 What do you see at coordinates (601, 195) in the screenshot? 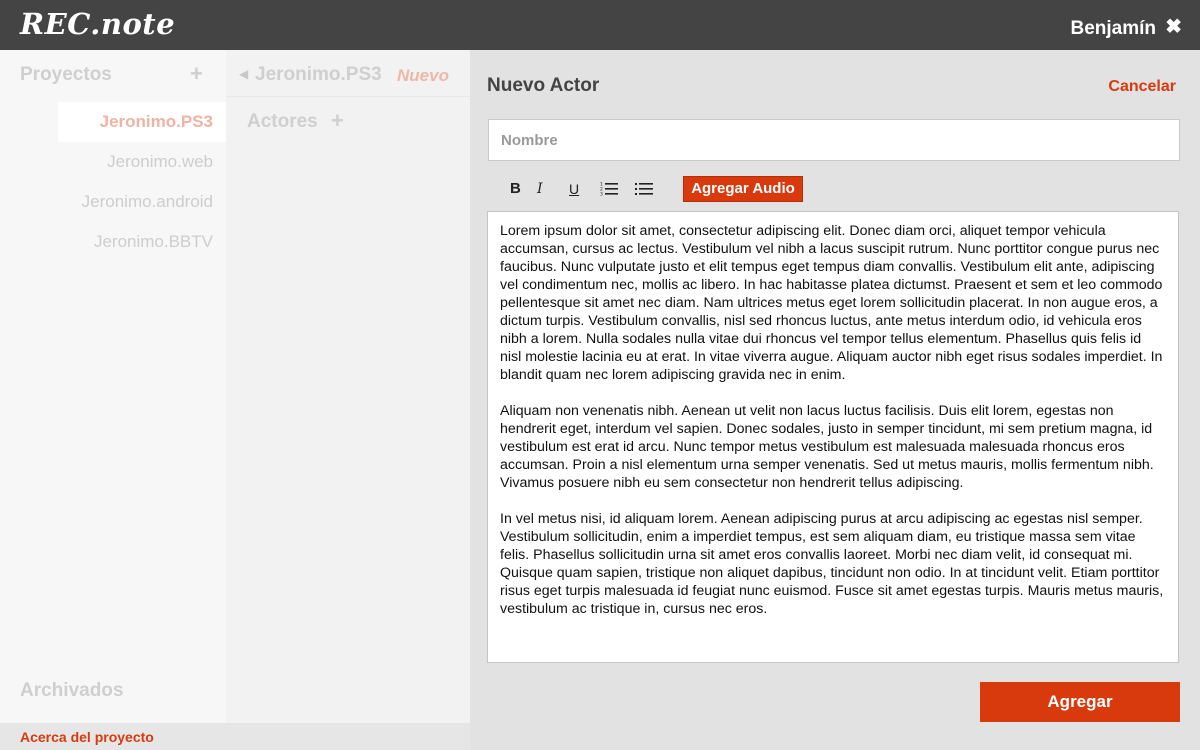
I see `svg-text: 3` at bounding box center [601, 195].